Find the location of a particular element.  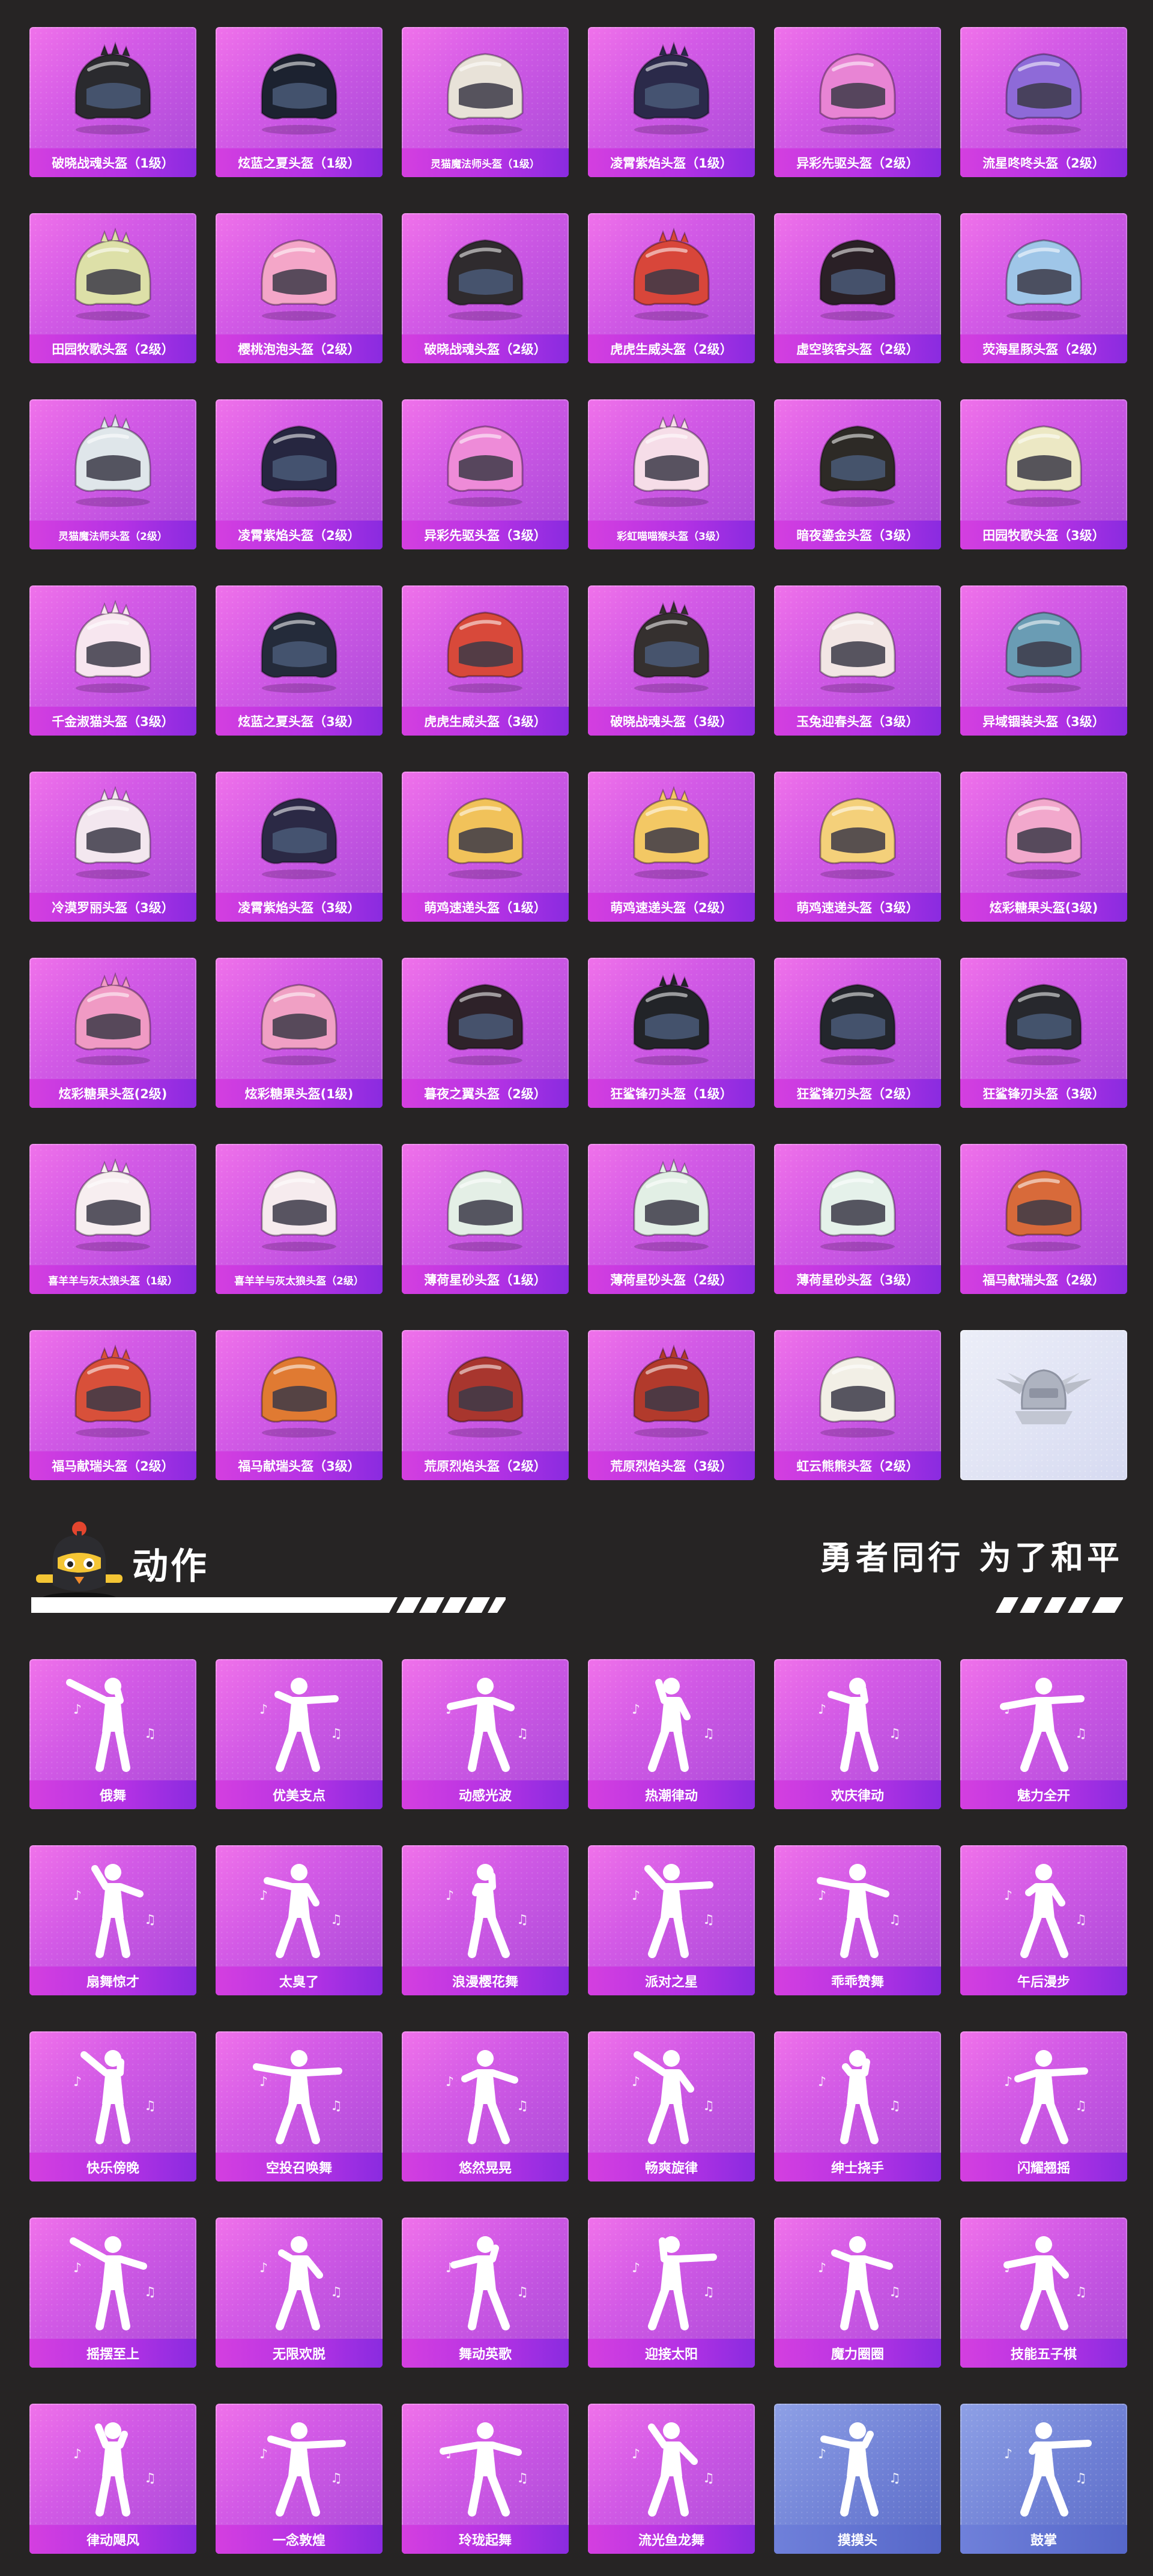

helmet-card: 萌鸡速递头盔（3级） is located at coordinates (857, 847).